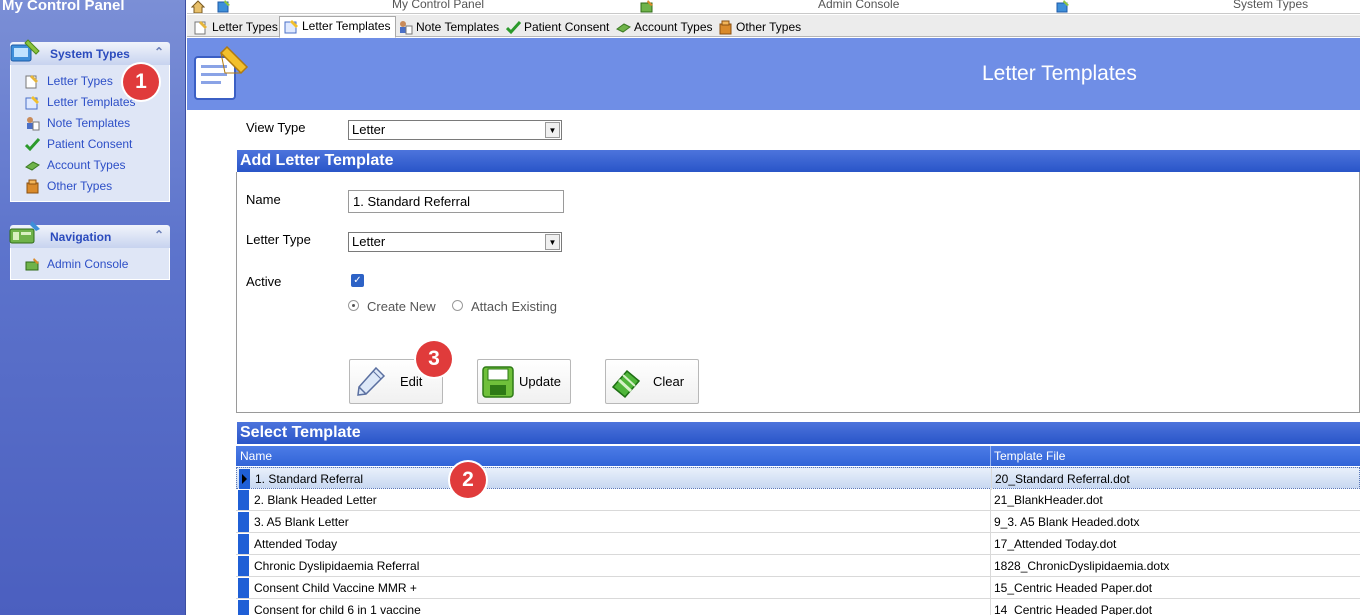  I want to click on tab-letter-templates: Letter Templates, so click(337, 27).